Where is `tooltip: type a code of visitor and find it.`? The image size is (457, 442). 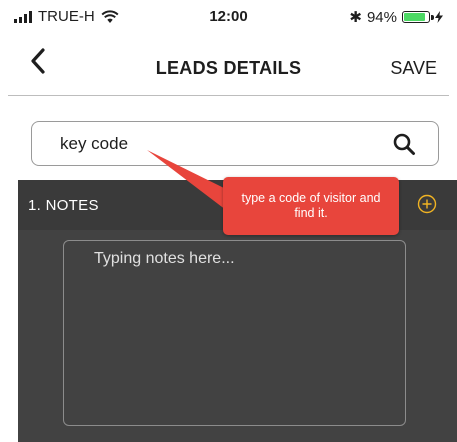 tooltip: type a code of visitor and find it. is located at coordinates (311, 206).